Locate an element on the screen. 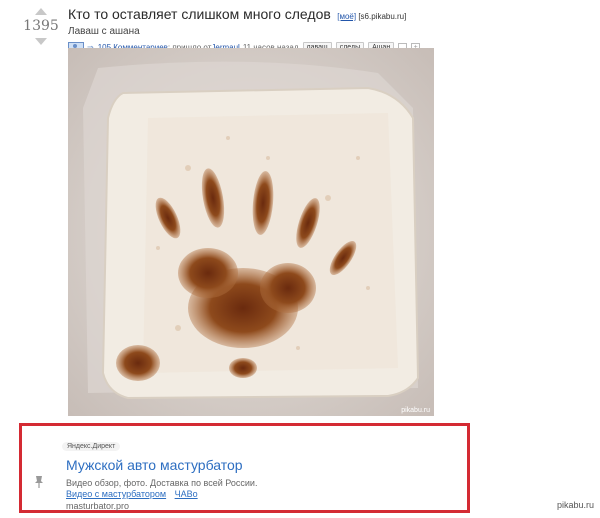 The image size is (600, 518). corner-watermark: pikabu.ru is located at coordinates (575, 505).